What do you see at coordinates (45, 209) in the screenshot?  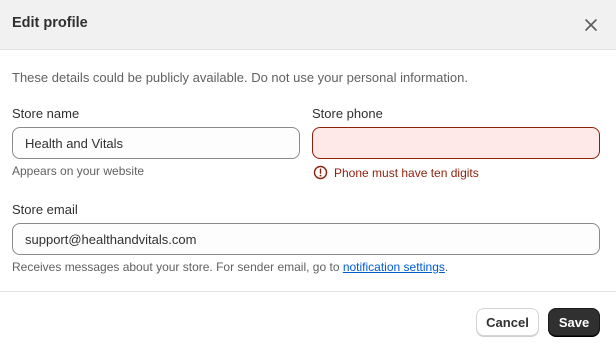 I see `store-email-label: Store email` at bounding box center [45, 209].